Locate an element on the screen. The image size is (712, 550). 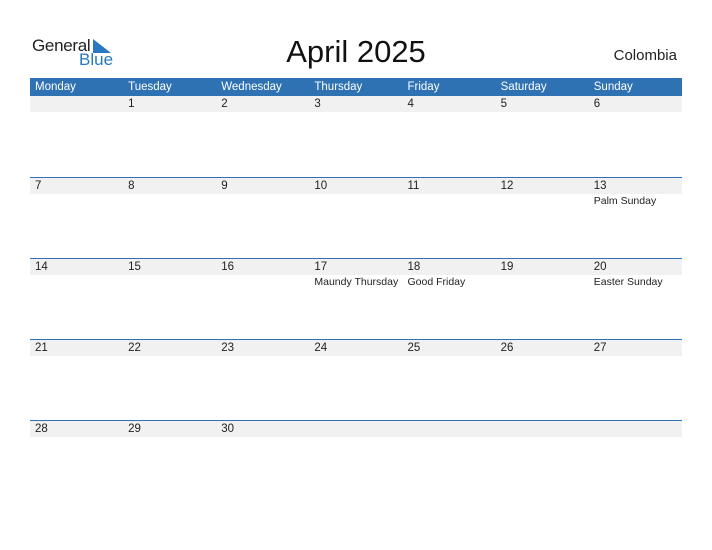
weekday-saturday: Saturday is located at coordinates (523, 87).